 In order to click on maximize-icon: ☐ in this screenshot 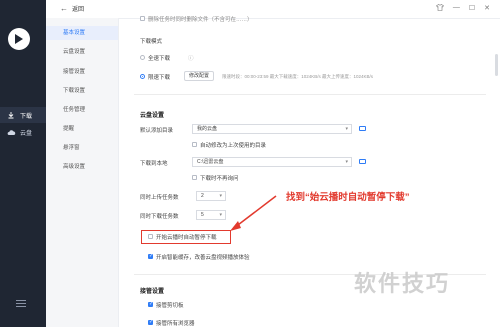, I will do `click(472, 8)`.